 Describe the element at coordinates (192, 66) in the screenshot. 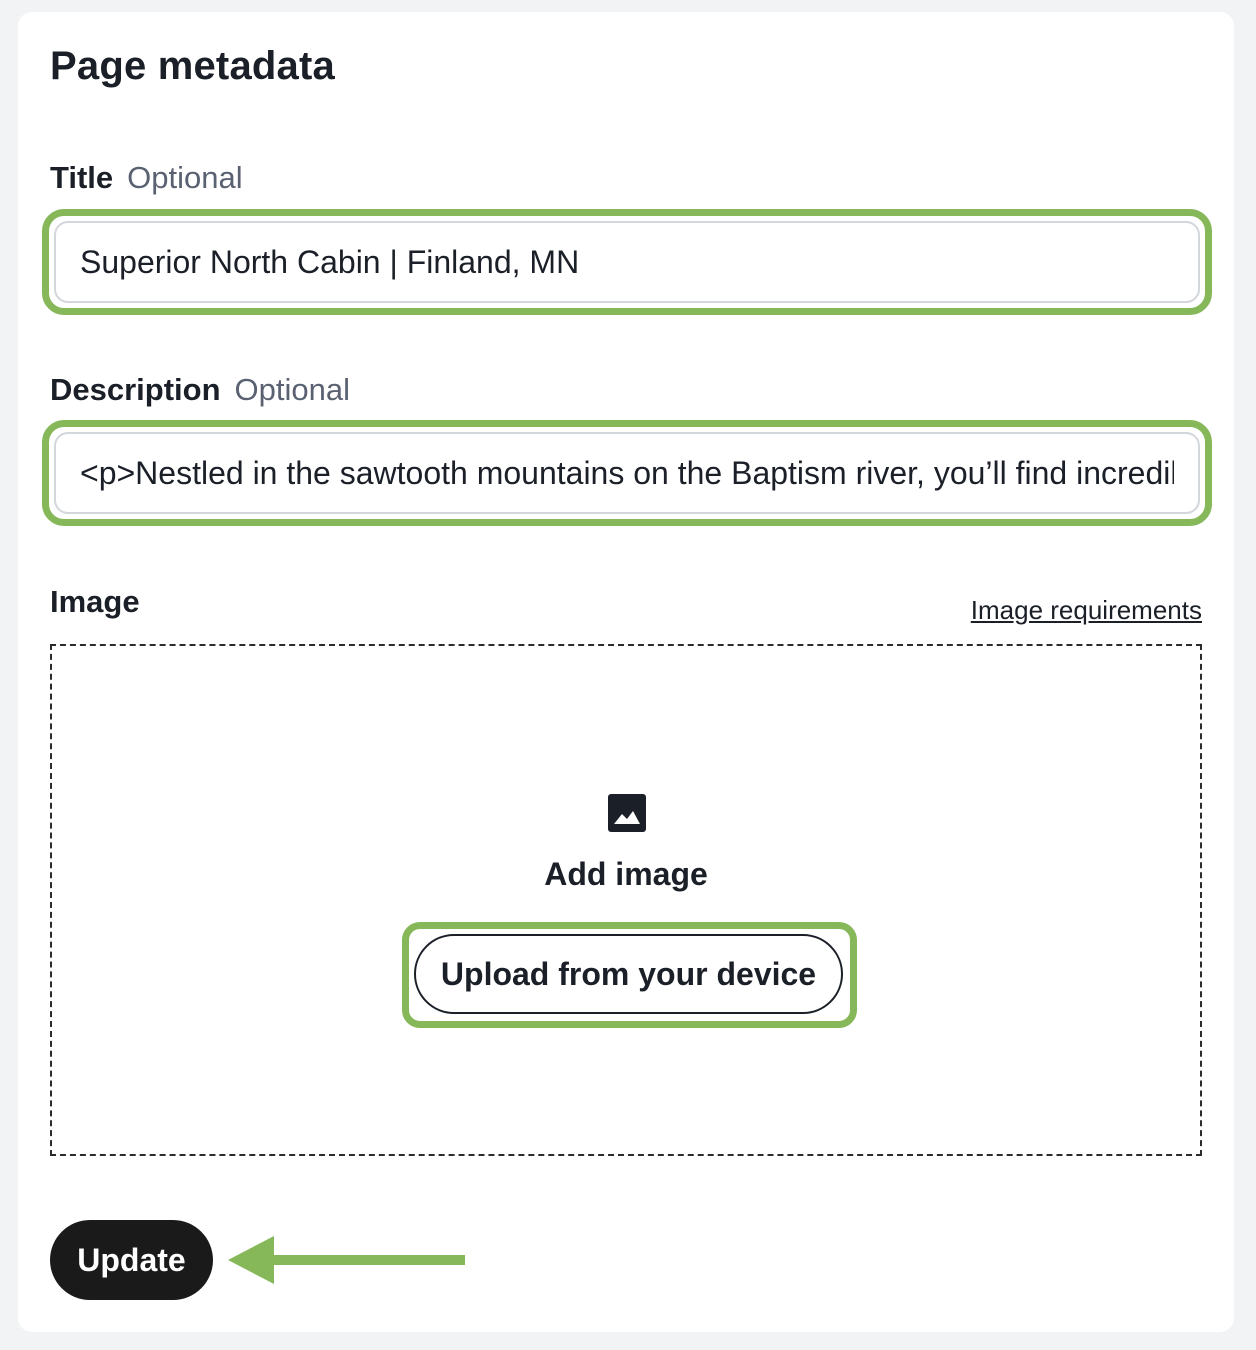

I see `page-title: Page metadata` at that location.